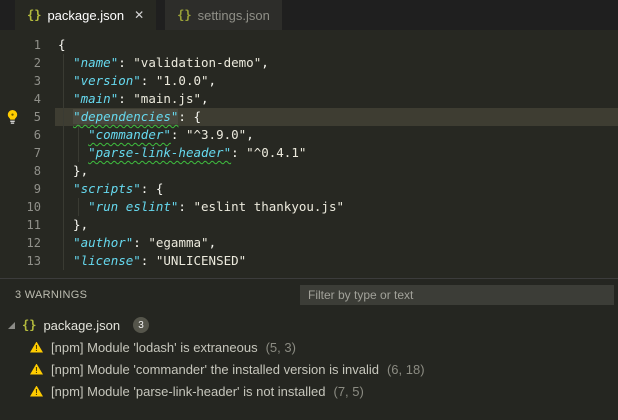 The height and width of the screenshot is (420, 618). Describe the element at coordinates (338, 117) in the screenshot. I see `code-line: "dependencies": {` at that location.